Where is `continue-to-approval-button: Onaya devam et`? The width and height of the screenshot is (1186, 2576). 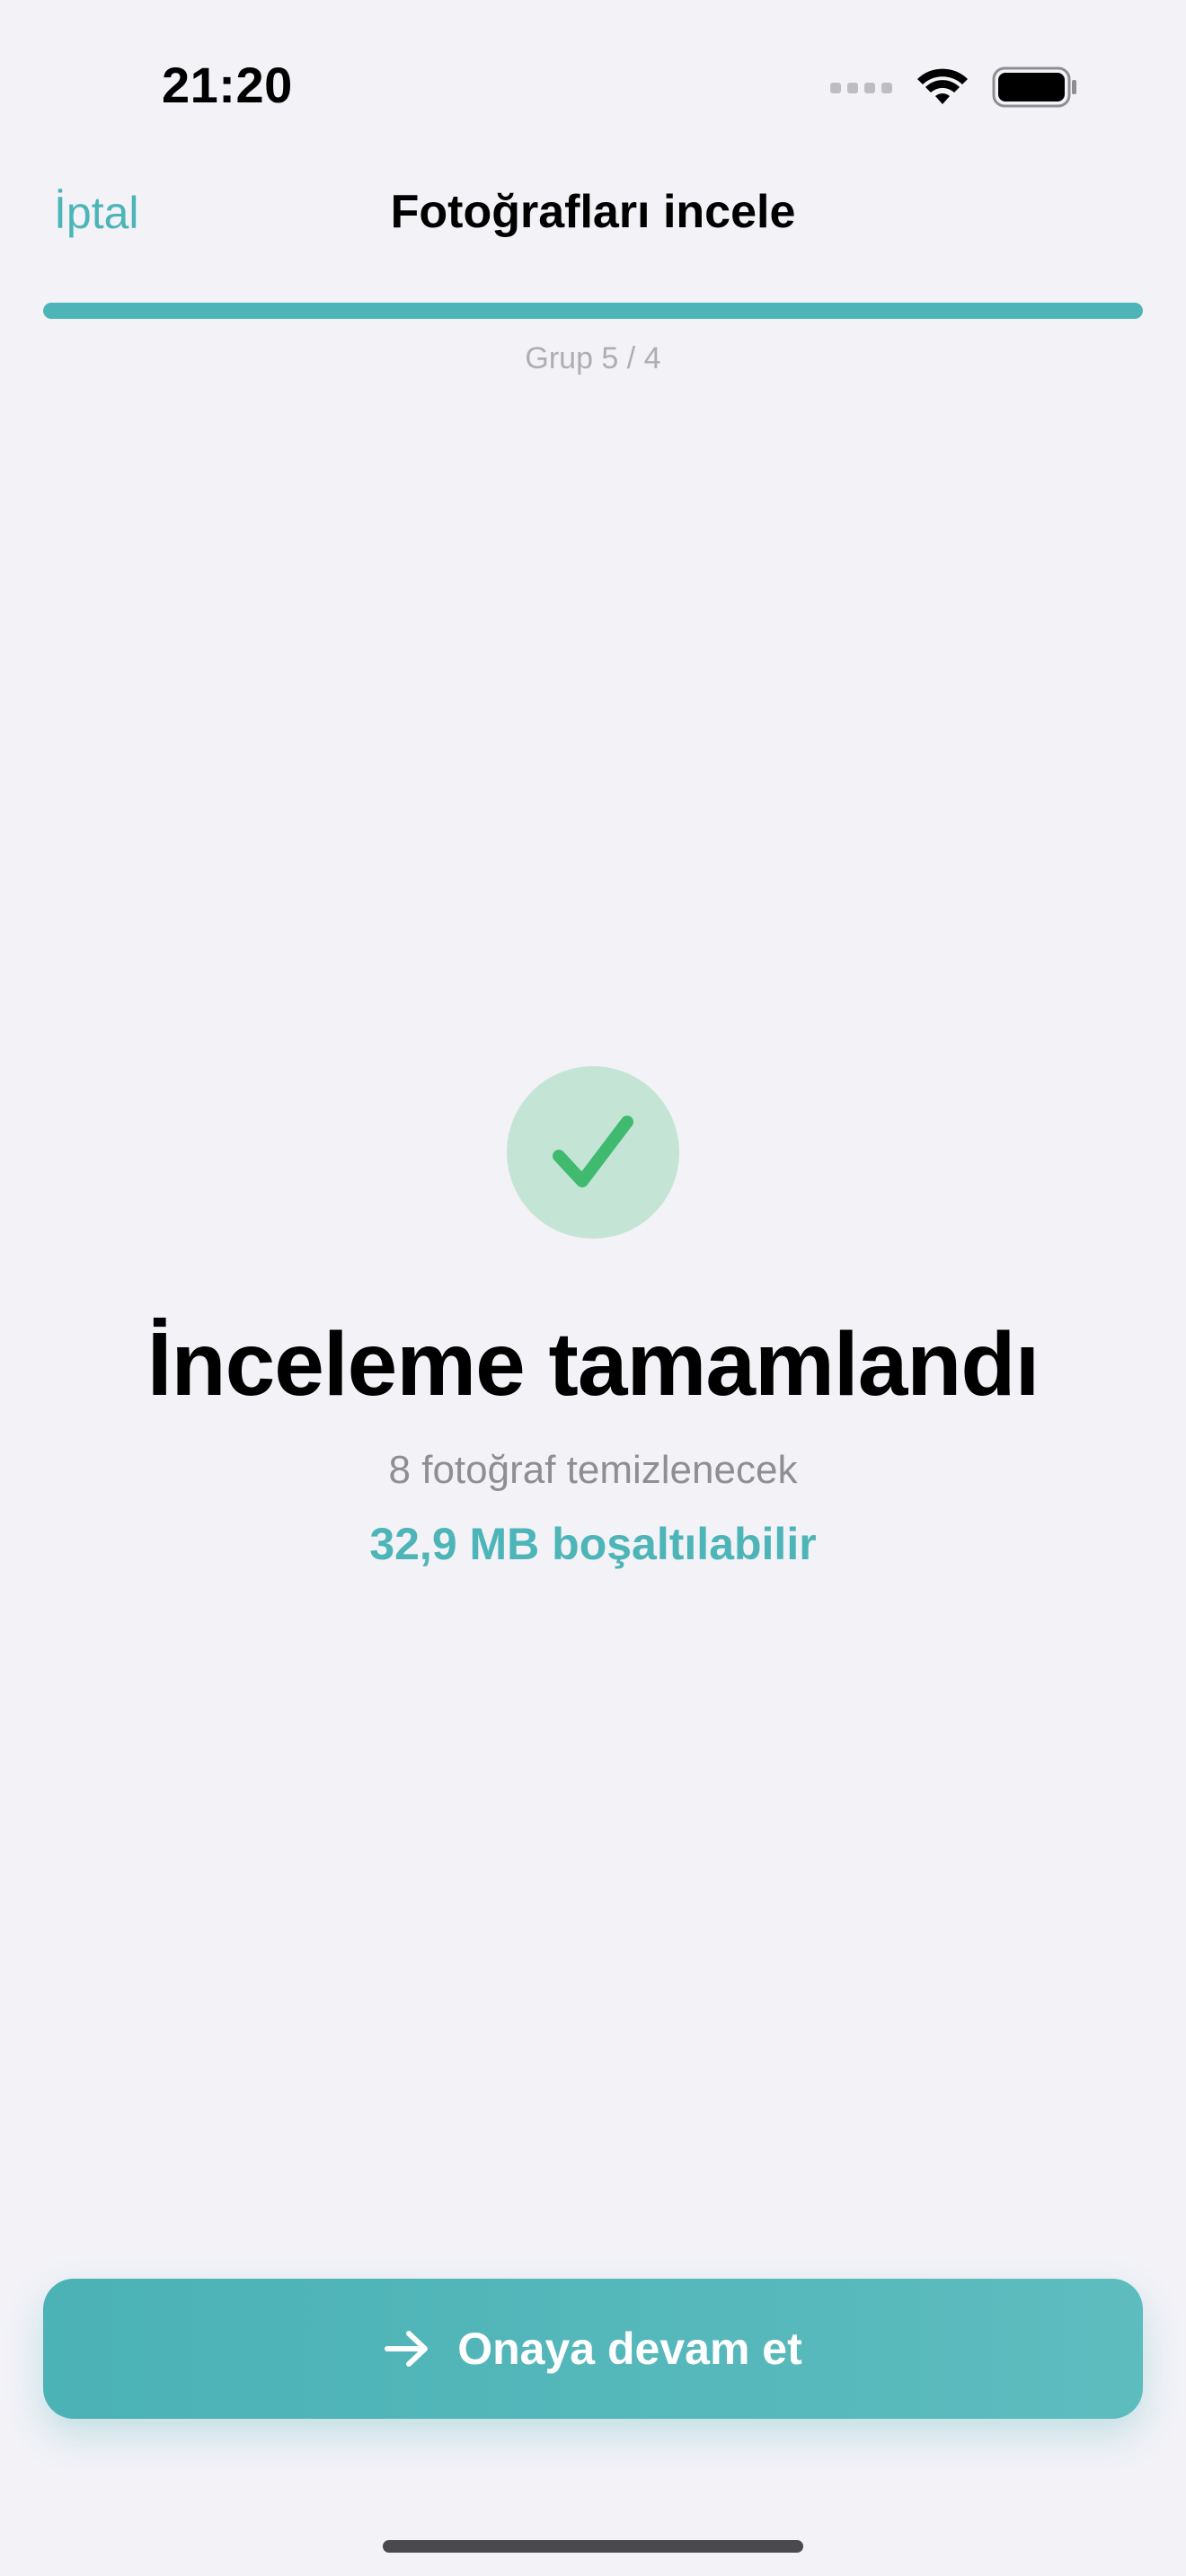
continue-to-approval-button: Onaya devam et is located at coordinates (593, 2349).